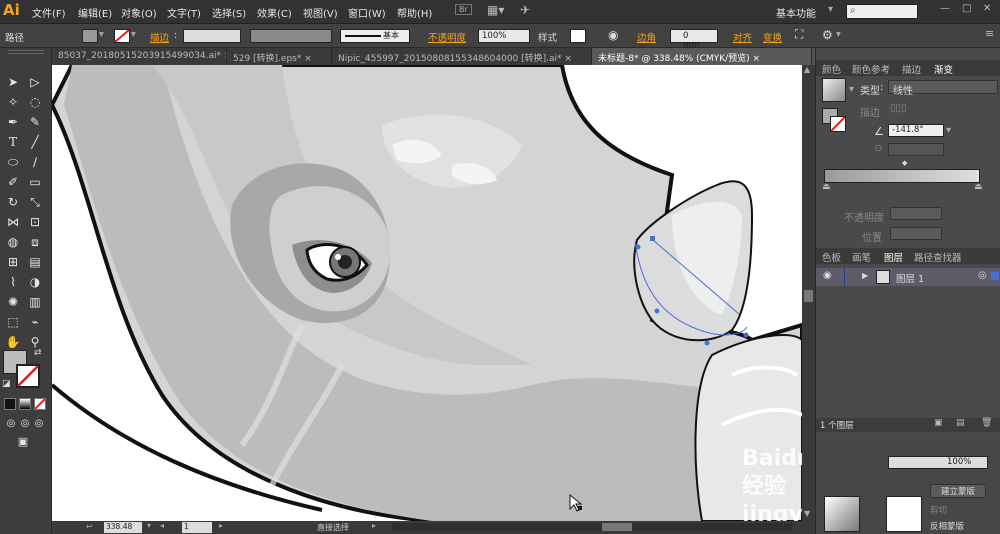  I want to click on tab-layers: 图层, so click(893, 257).